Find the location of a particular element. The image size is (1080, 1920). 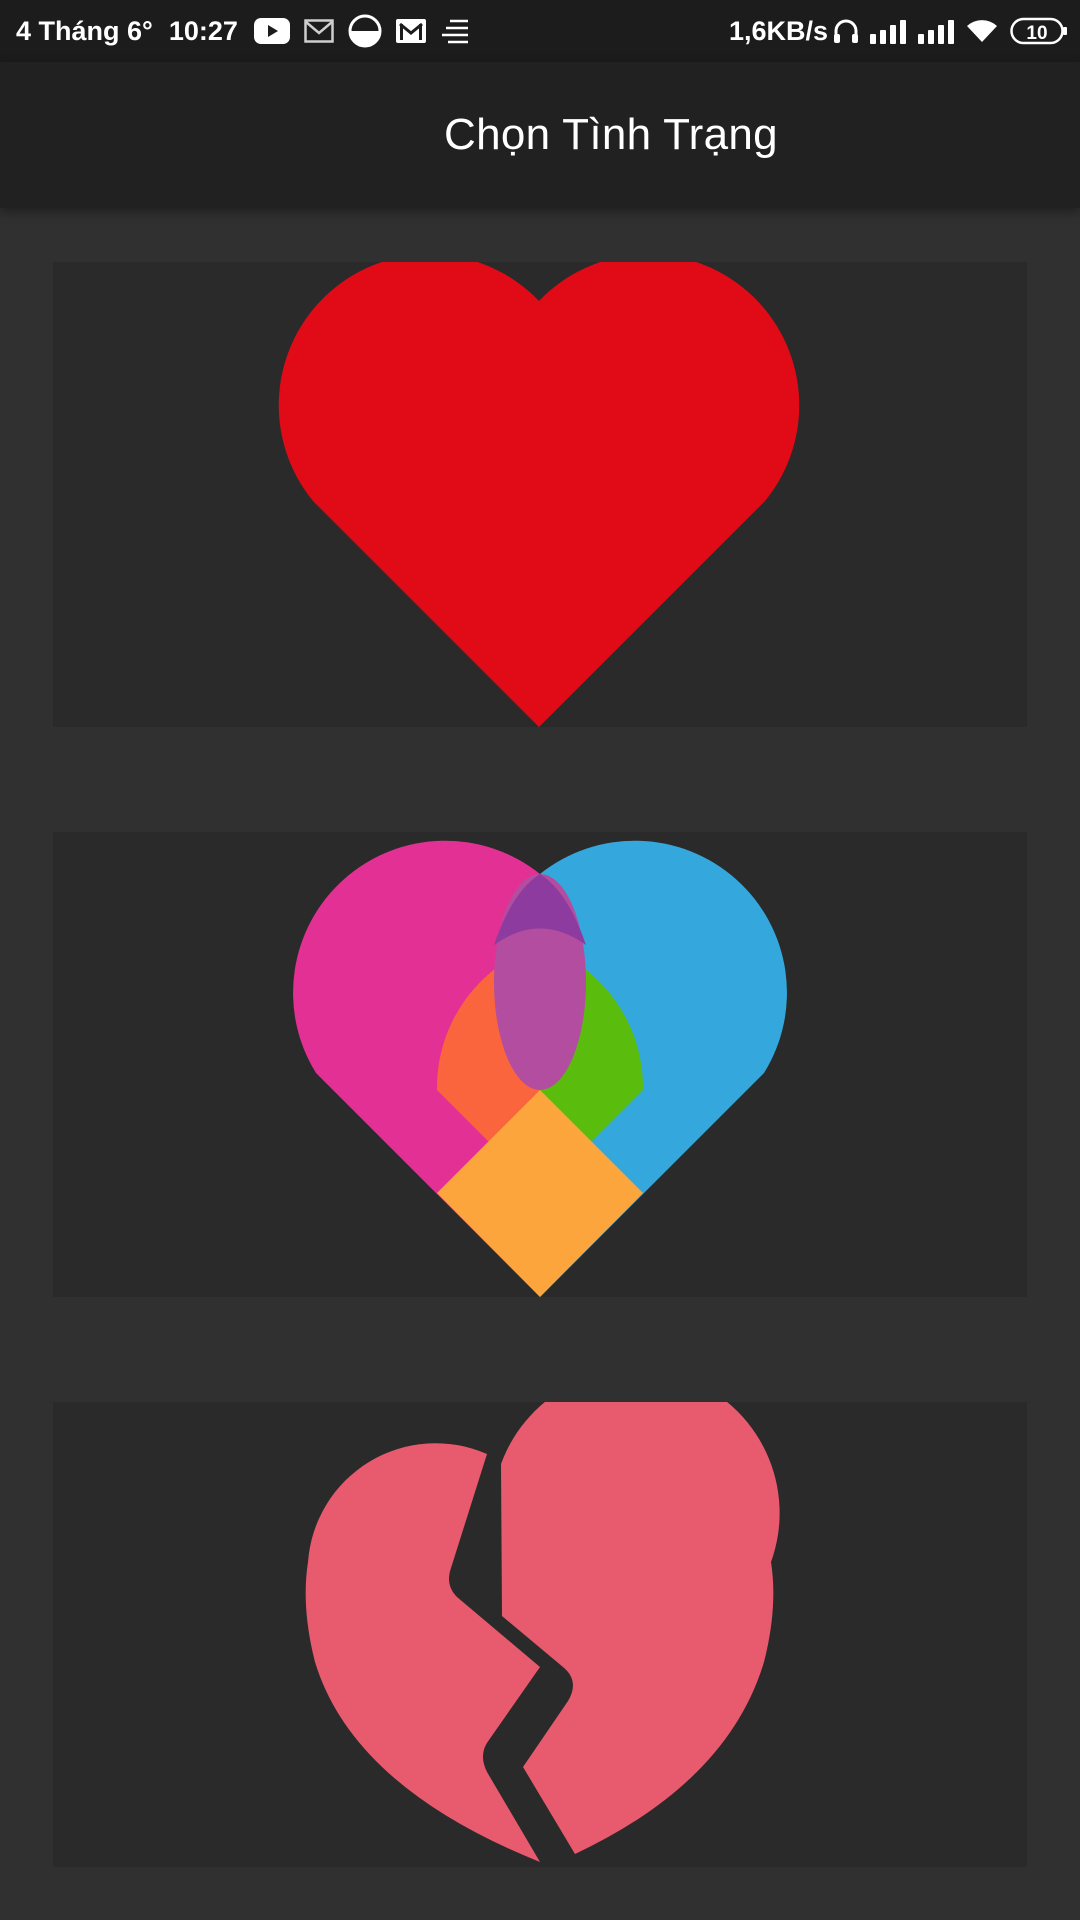

broken-heart-icon is located at coordinates (542, 1632).